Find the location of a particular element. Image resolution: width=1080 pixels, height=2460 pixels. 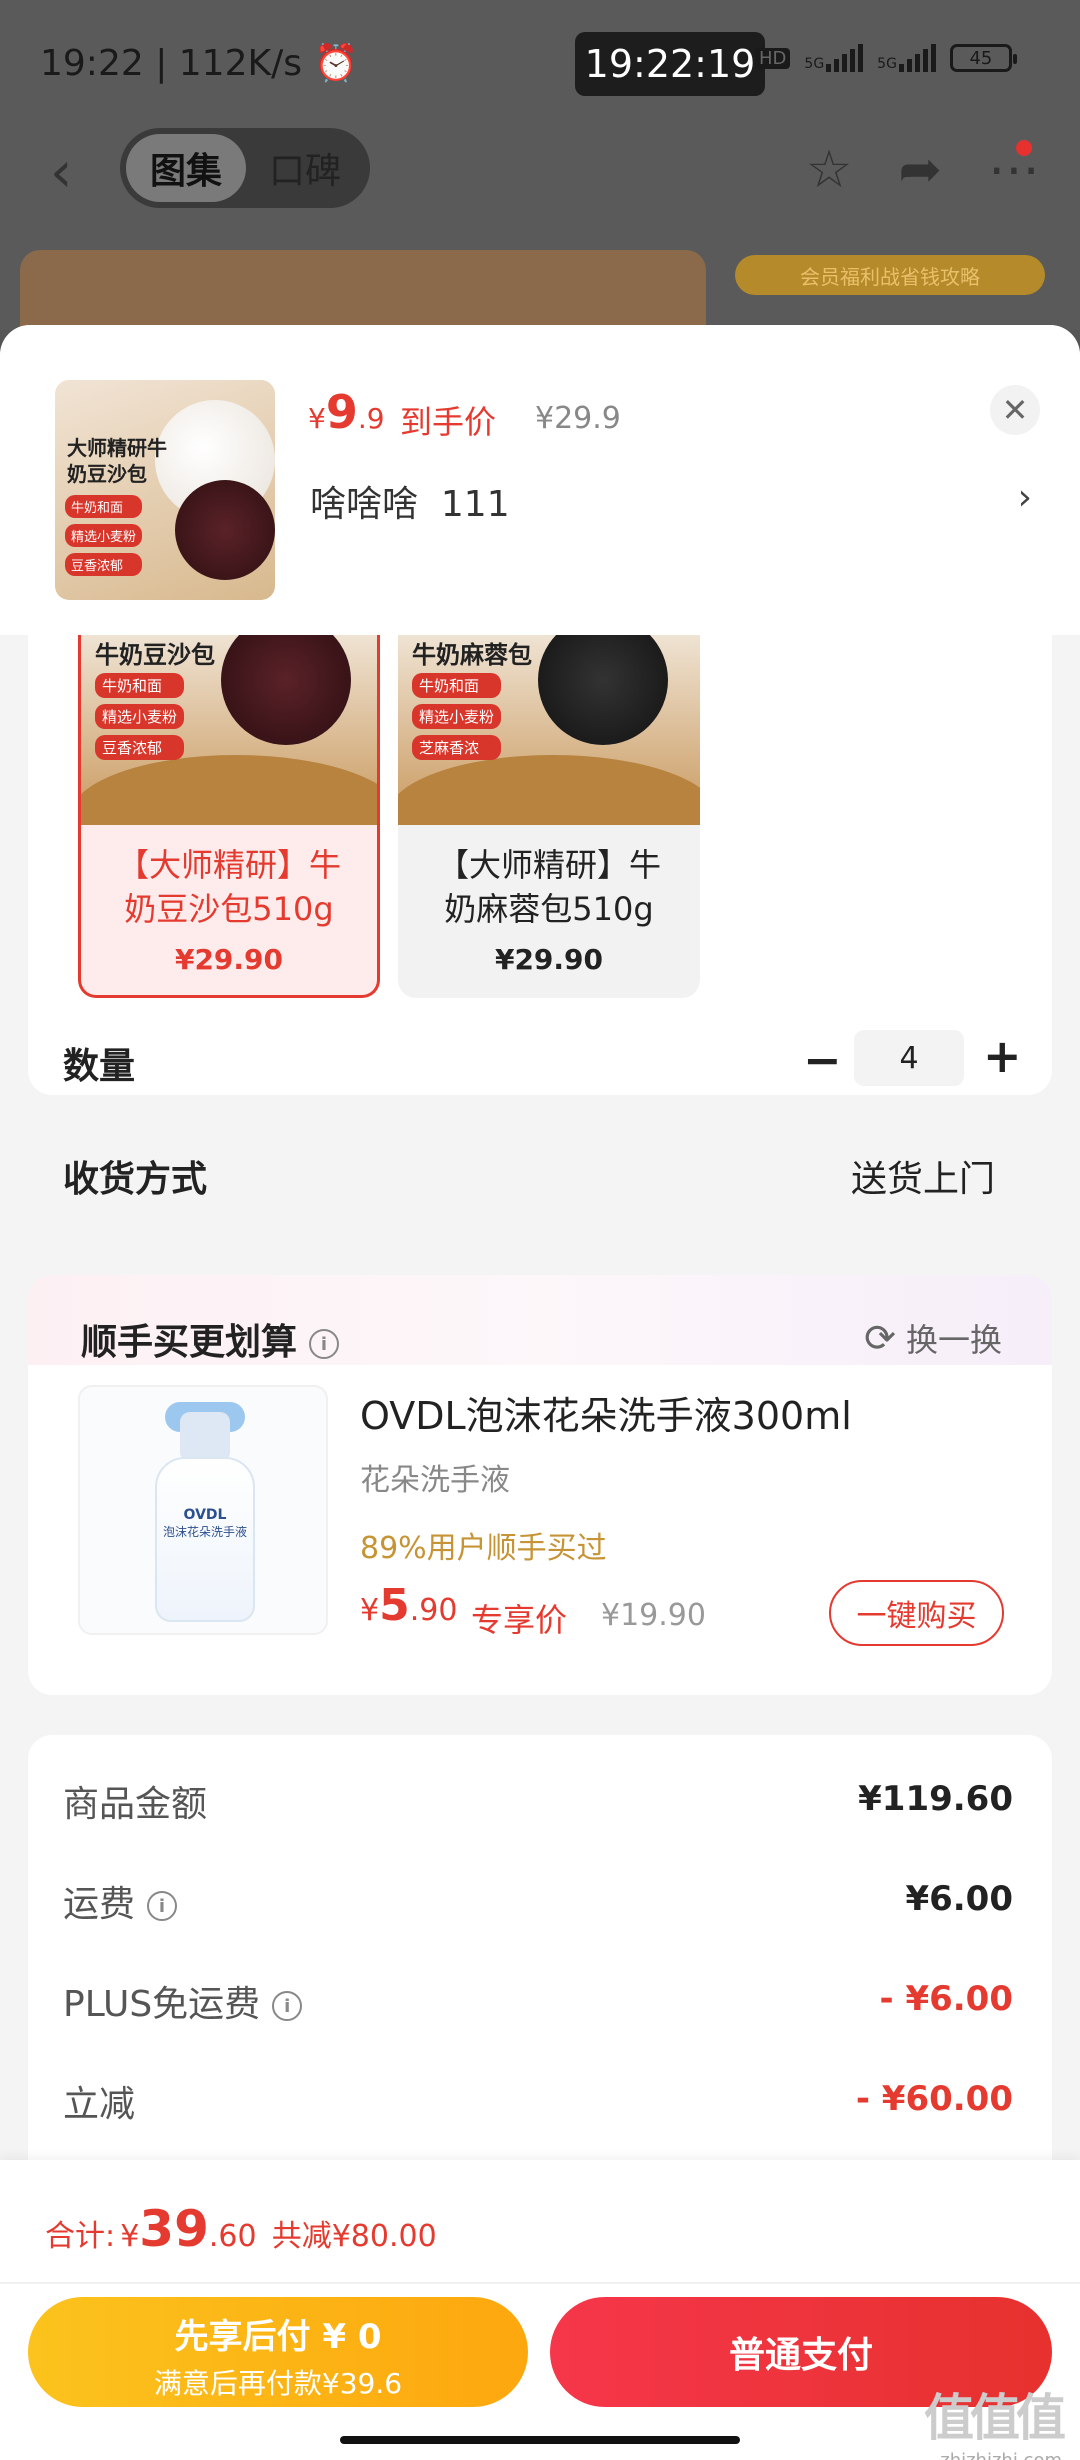

delivery-method: 送货上门 is located at coordinates (923, 1176).